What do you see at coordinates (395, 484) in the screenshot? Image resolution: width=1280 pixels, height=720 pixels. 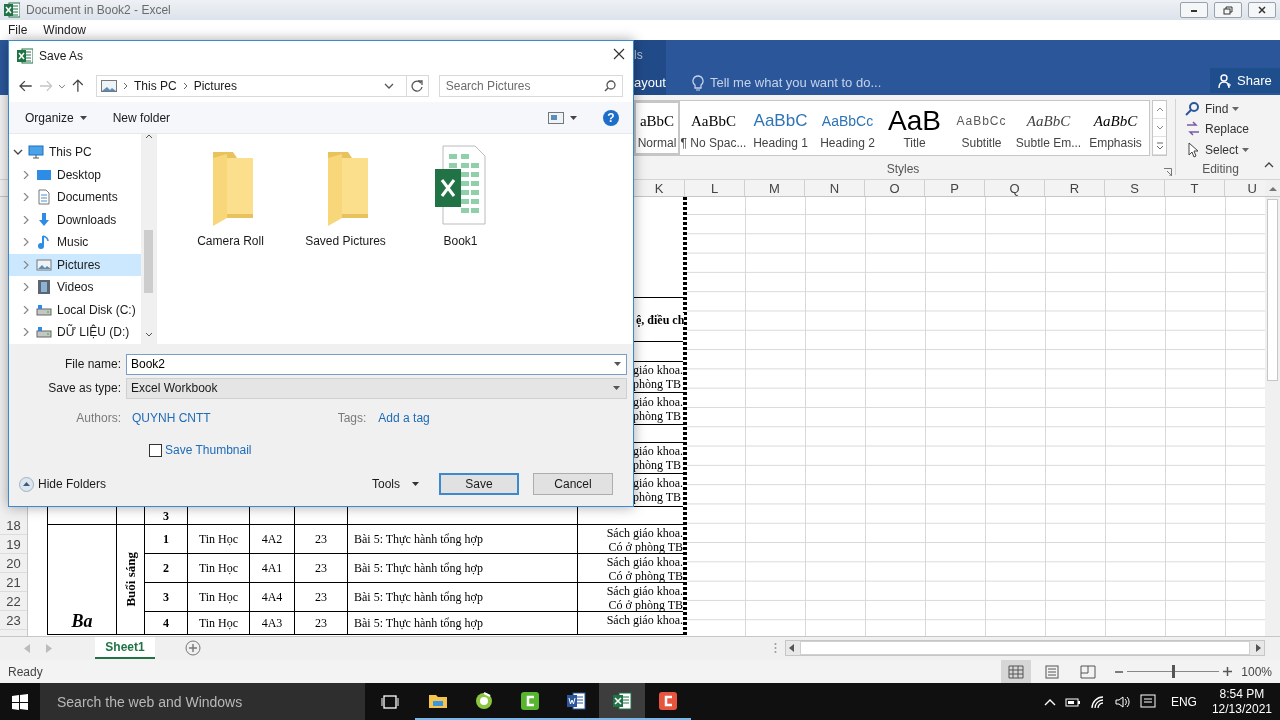 I see `tools-button: Tools` at bounding box center [395, 484].